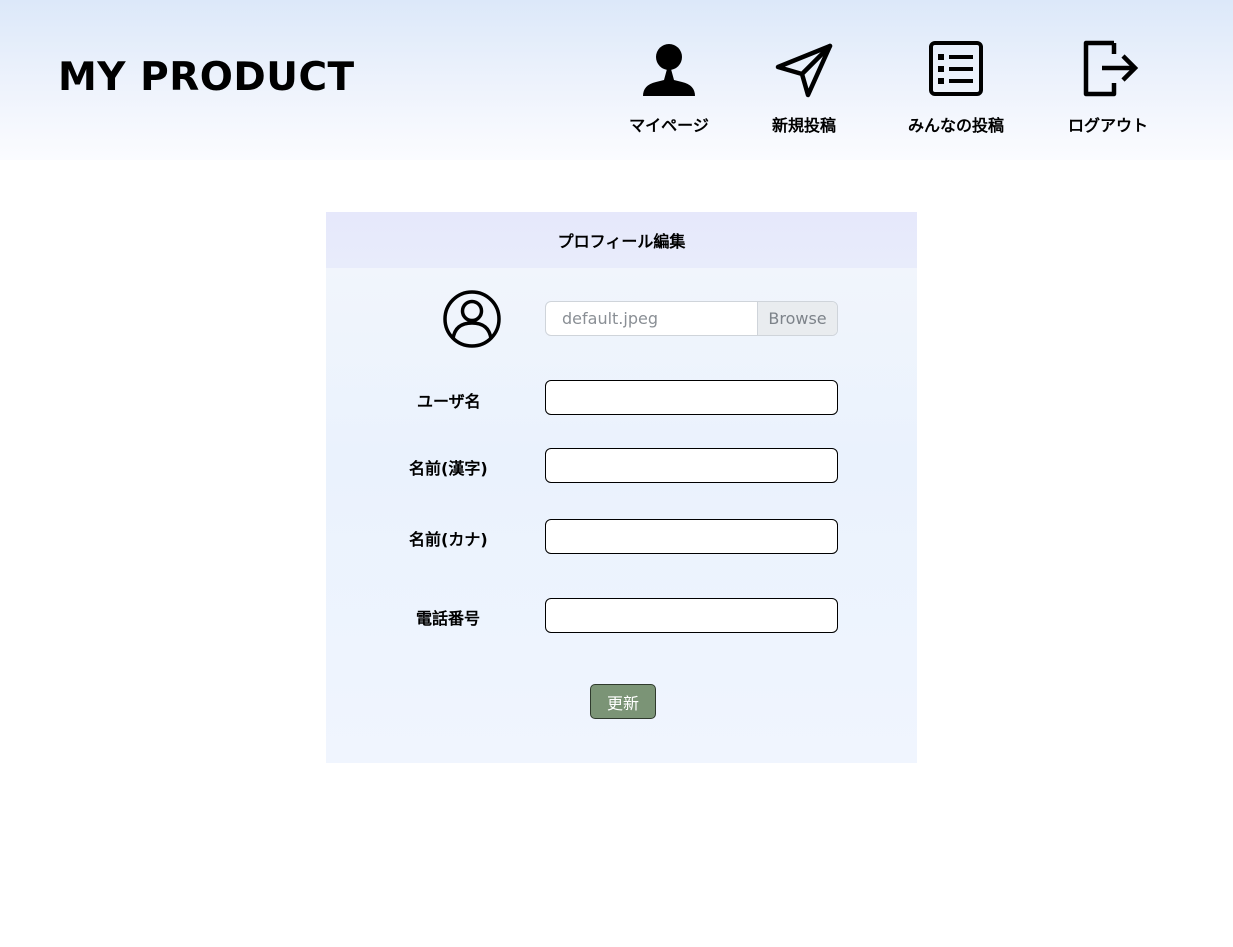 This screenshot has width=1233, height=947. I want to click on nav-mypage: マイページ, so click(669, 88).